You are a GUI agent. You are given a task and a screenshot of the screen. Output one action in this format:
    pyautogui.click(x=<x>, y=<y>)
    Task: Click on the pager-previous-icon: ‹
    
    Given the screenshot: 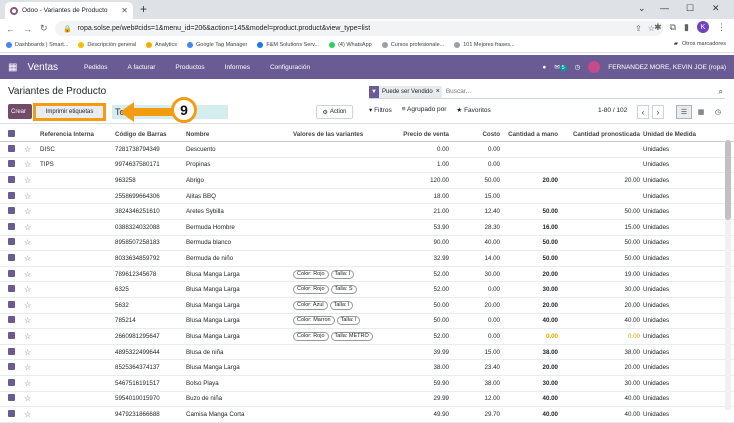 What is the action you would take?
    pyautogui.click(x=643, y=112)
    